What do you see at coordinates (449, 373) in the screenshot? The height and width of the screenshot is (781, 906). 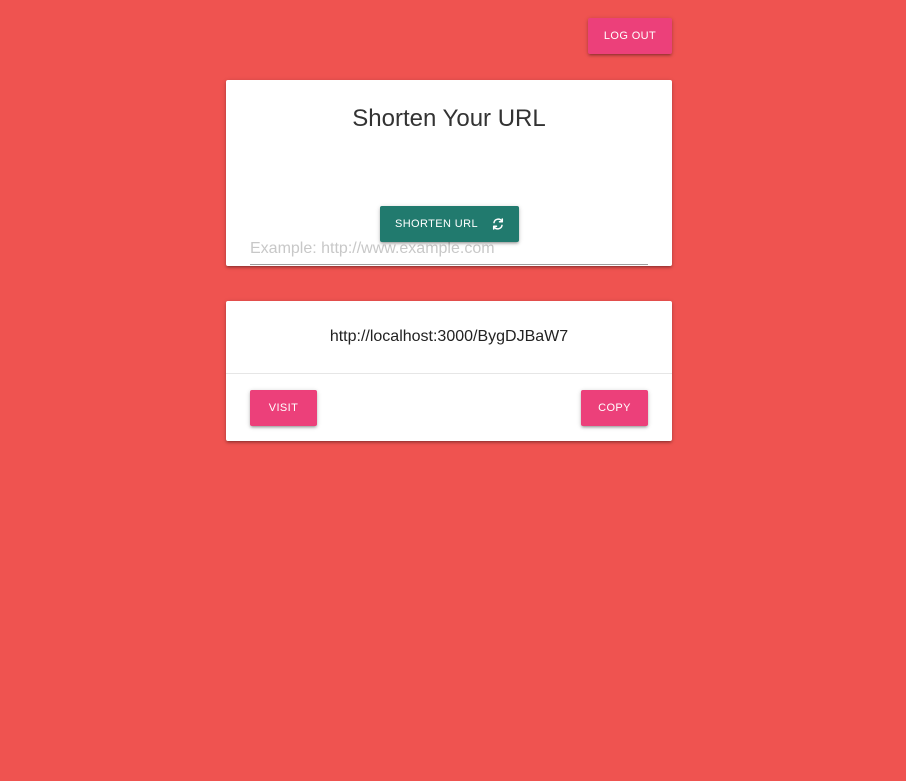 I see `card-divider` at bounding box center [449, 373].